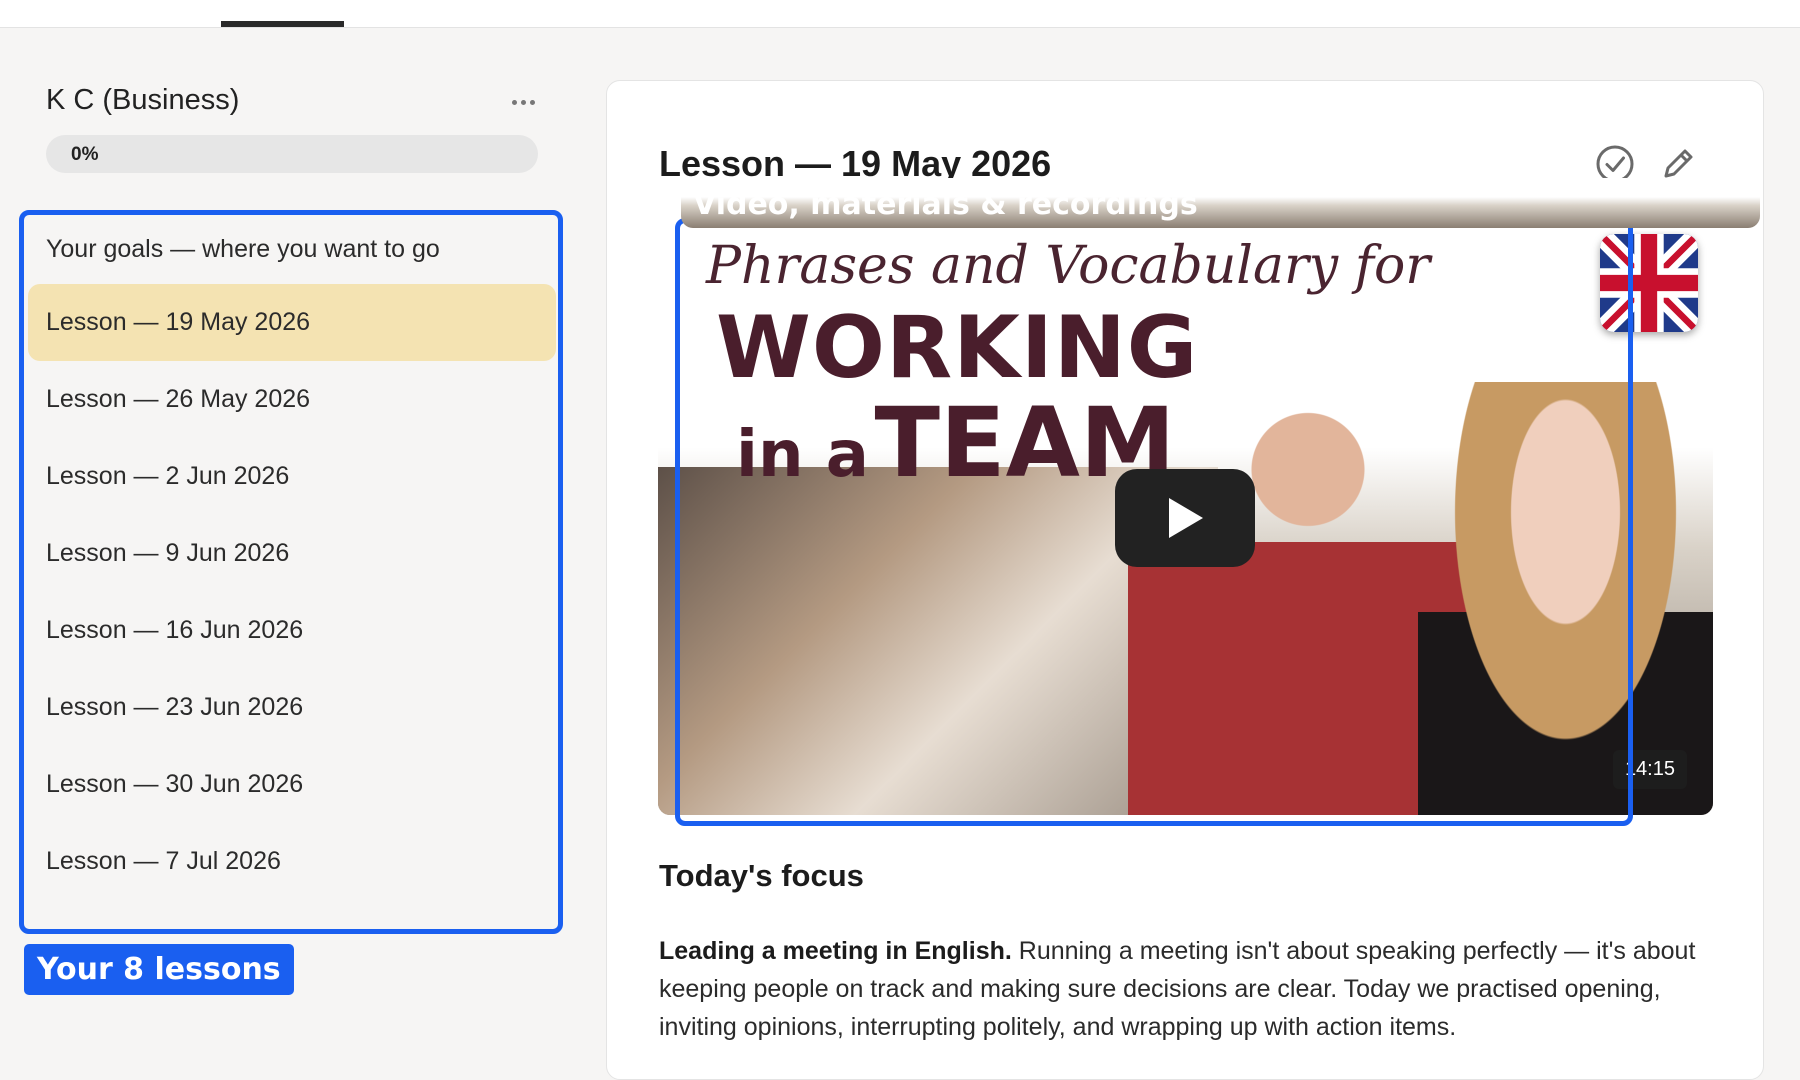 This screenshot has width=1800, height=1080. What do you see at coordinates (292, 154) in the screenshot?
I see `course-progress-bar: 0%` at bounding box center [292, 154].